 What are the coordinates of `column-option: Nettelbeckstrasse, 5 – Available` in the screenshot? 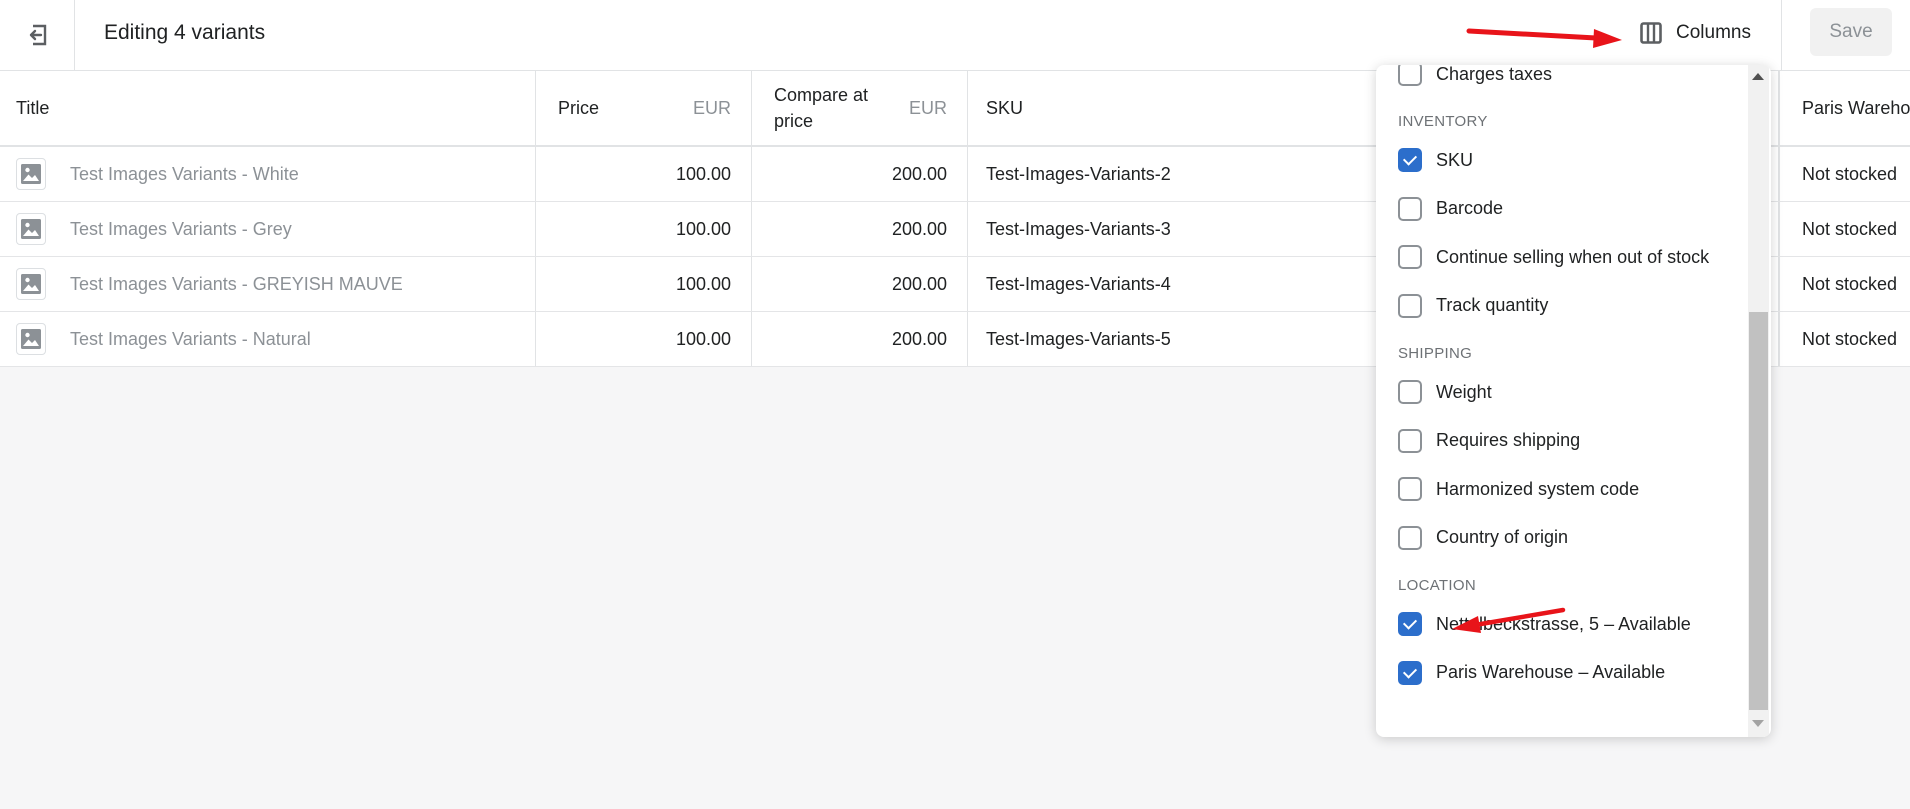 It's located at (1544, 624).